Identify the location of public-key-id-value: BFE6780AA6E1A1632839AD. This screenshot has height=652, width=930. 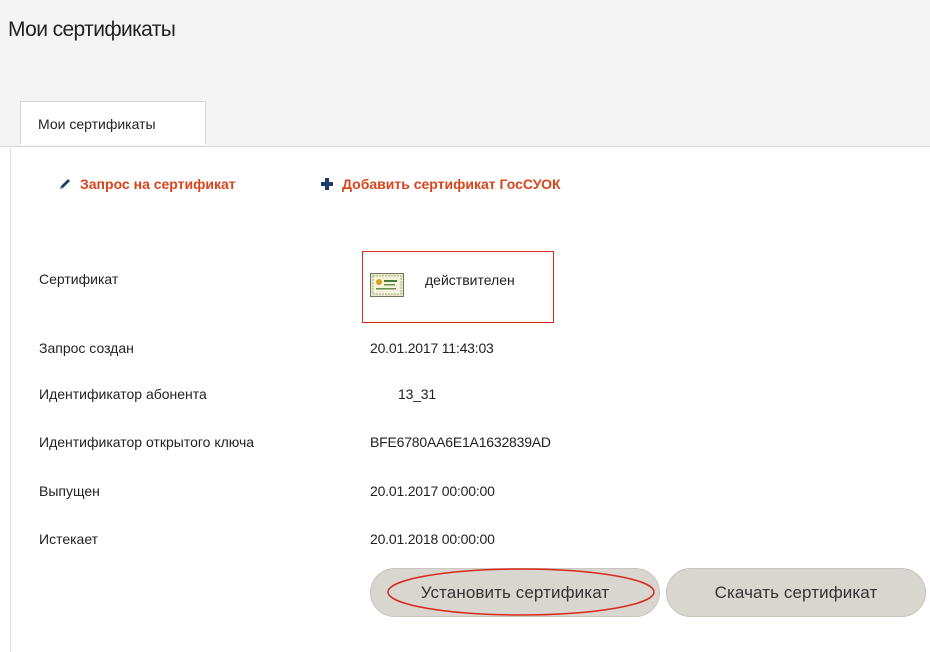
(460, 442).